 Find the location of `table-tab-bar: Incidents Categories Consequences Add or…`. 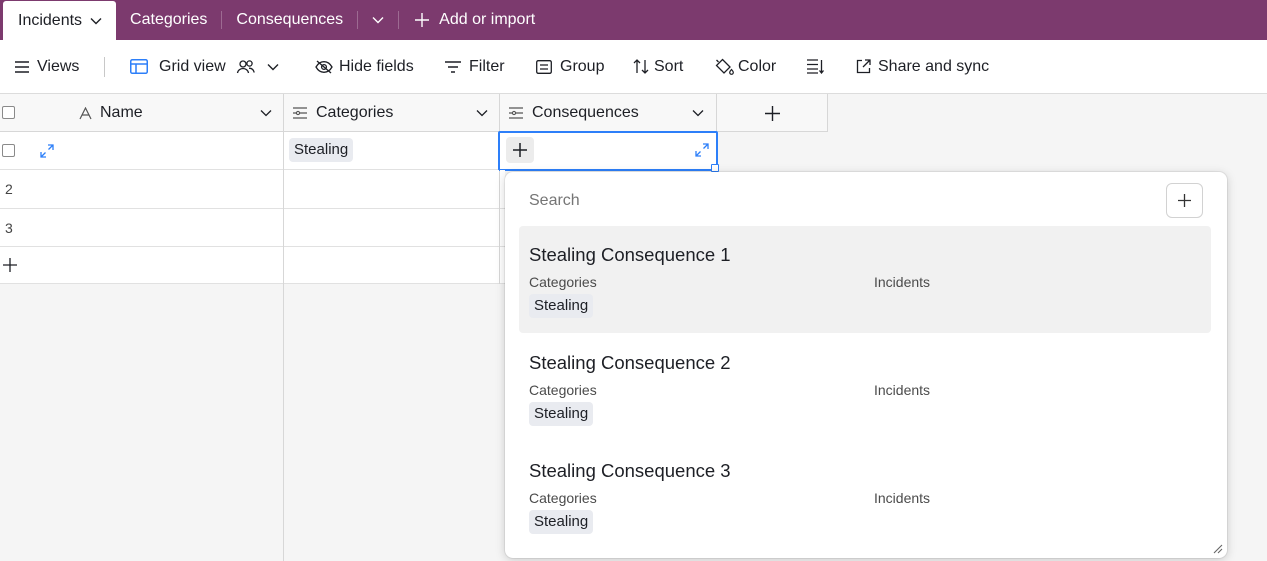

table-tab-bar: Incidents Categories Consequences Add or… is located at coordinates (633, 20).